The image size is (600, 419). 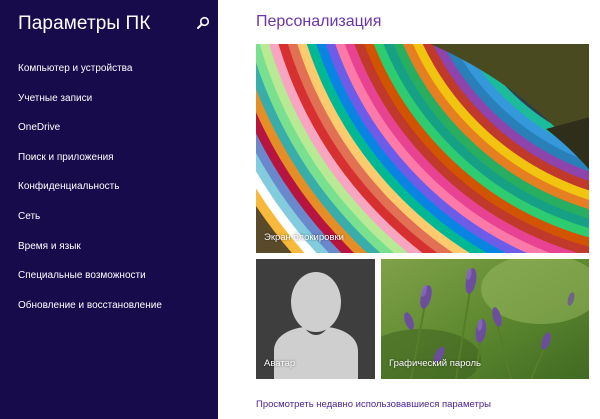 I want to click on sidebar-item-privacy: Конфиденциальность, so click(x=109, y=187).